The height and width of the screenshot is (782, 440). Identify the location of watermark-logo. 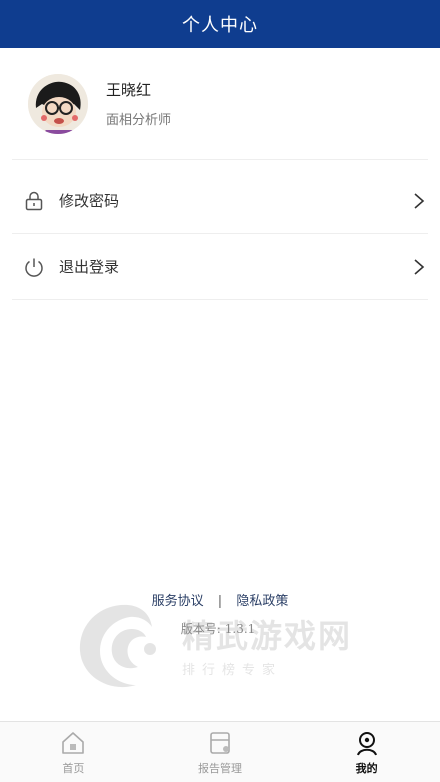
(117, 646).